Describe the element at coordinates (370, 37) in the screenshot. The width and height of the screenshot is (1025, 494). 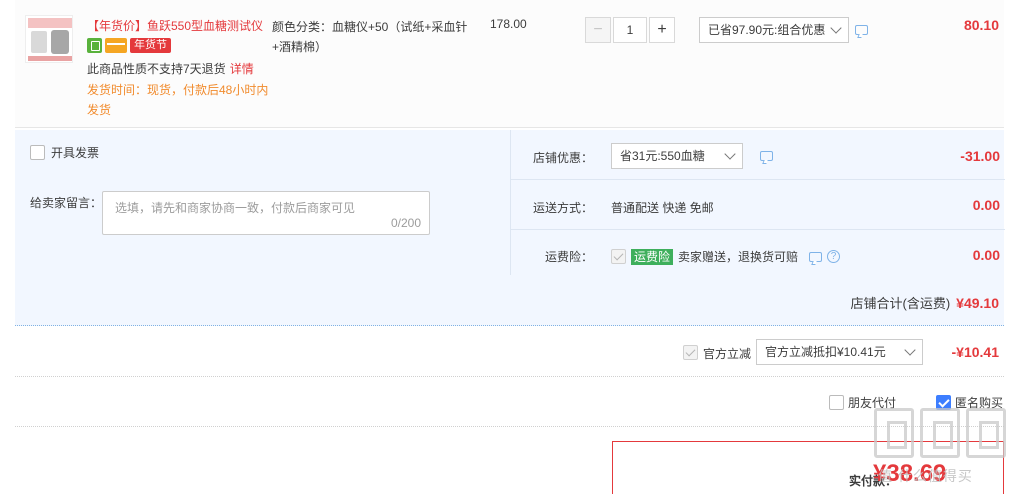
I see `sku-info: 颜色分类：血糖仪+50（试纸+采血针+酒精棉）` at that location.